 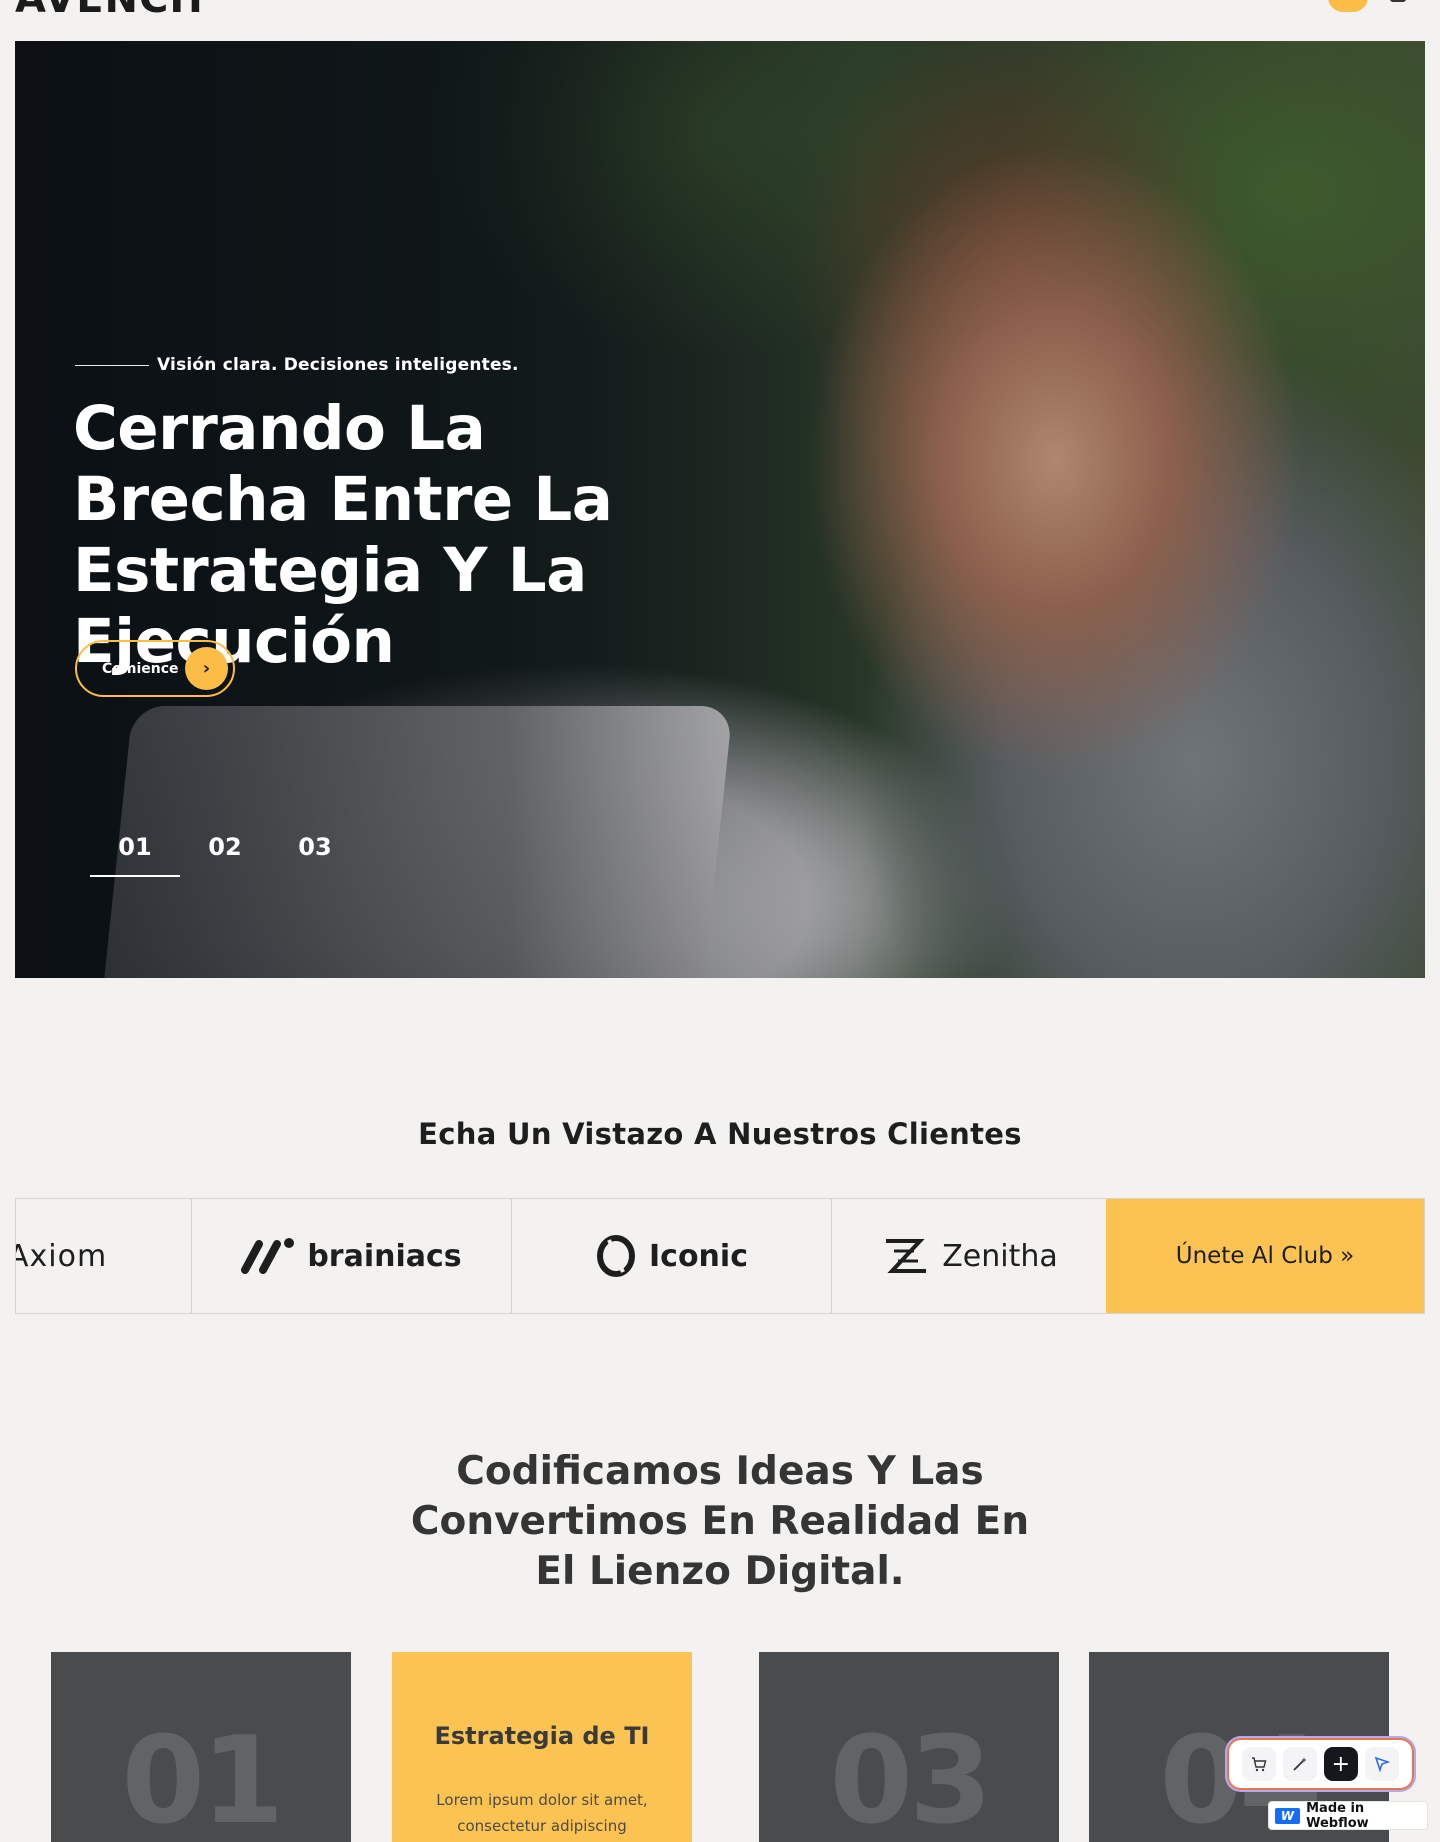 I want to click on client-name-zenitha: Zenitha, so click(x=1000, y=1256).